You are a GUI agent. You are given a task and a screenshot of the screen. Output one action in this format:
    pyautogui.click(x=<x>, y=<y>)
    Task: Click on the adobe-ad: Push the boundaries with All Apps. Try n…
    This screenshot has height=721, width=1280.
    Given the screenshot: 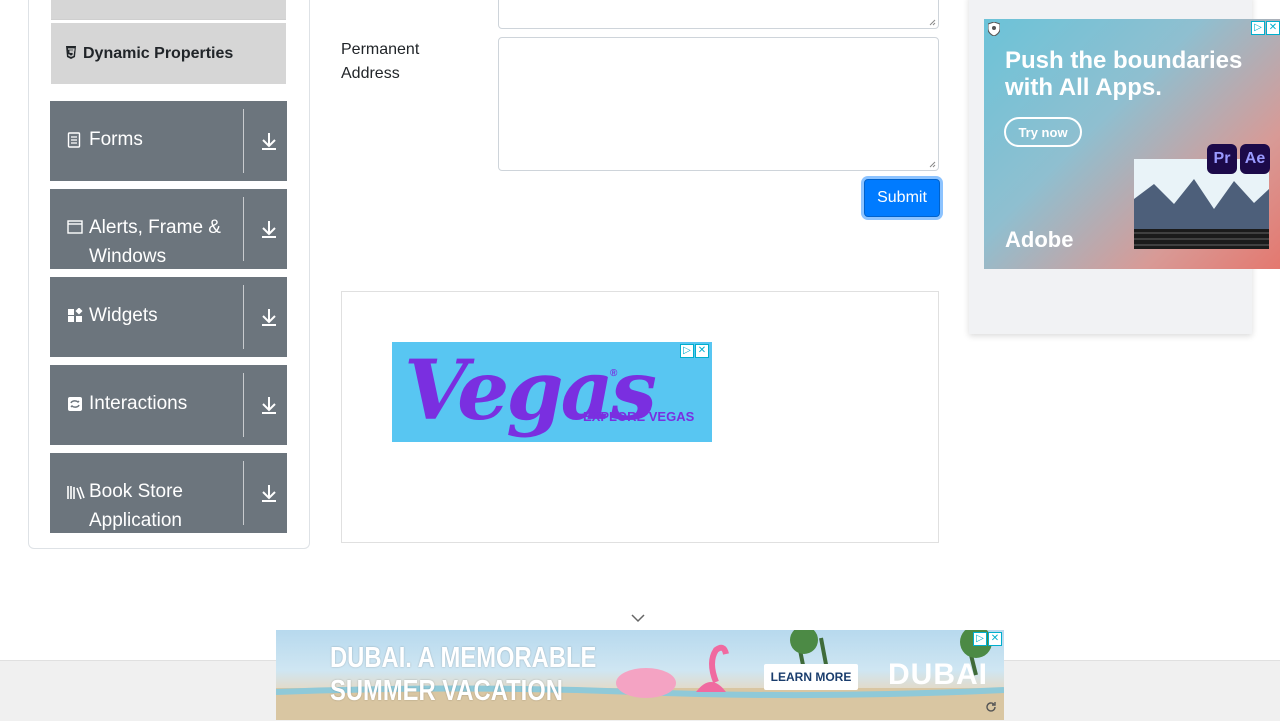 What is the action you would take?
    pyautogui.click(x=1132, y=144)
    